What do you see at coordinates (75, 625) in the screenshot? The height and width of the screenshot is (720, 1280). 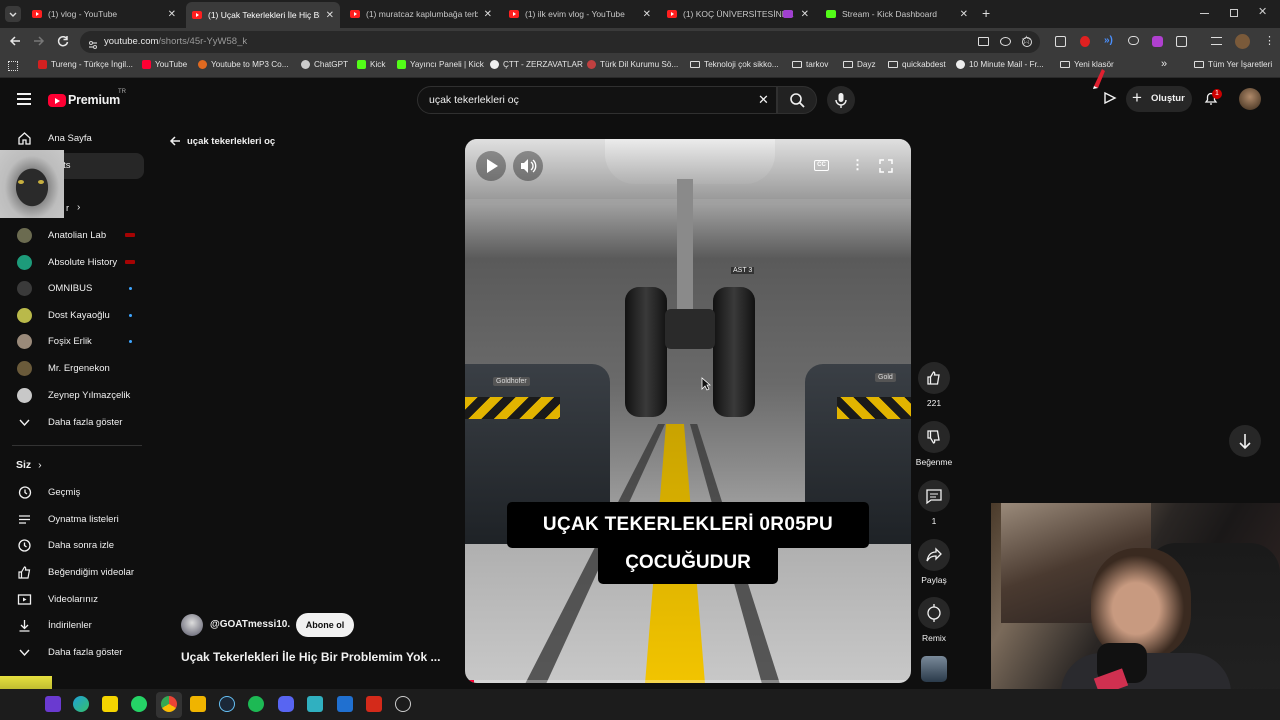 I see `sidebar-item-downloads: İndirilenler` at bounding box center [75, 625].